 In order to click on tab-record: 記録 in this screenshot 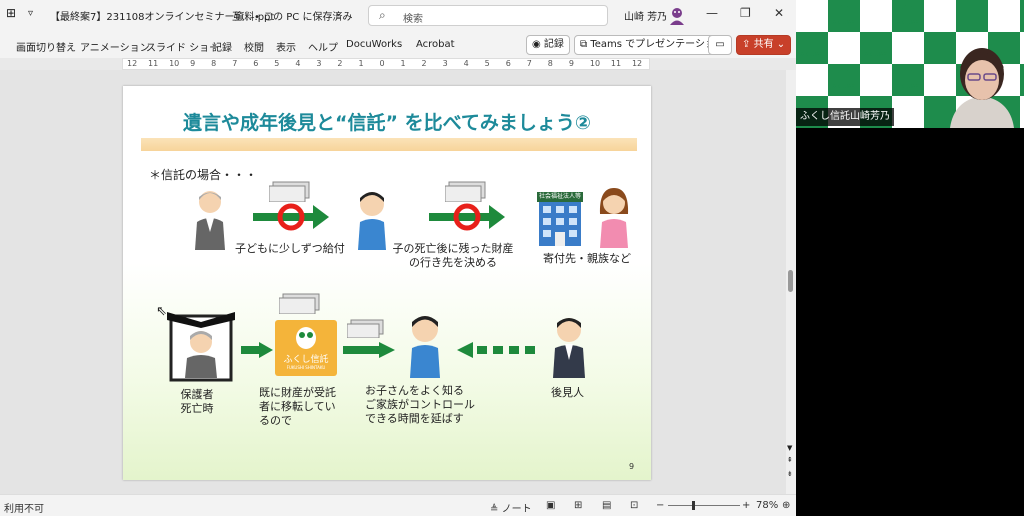, I will do `click(222, 46)`.